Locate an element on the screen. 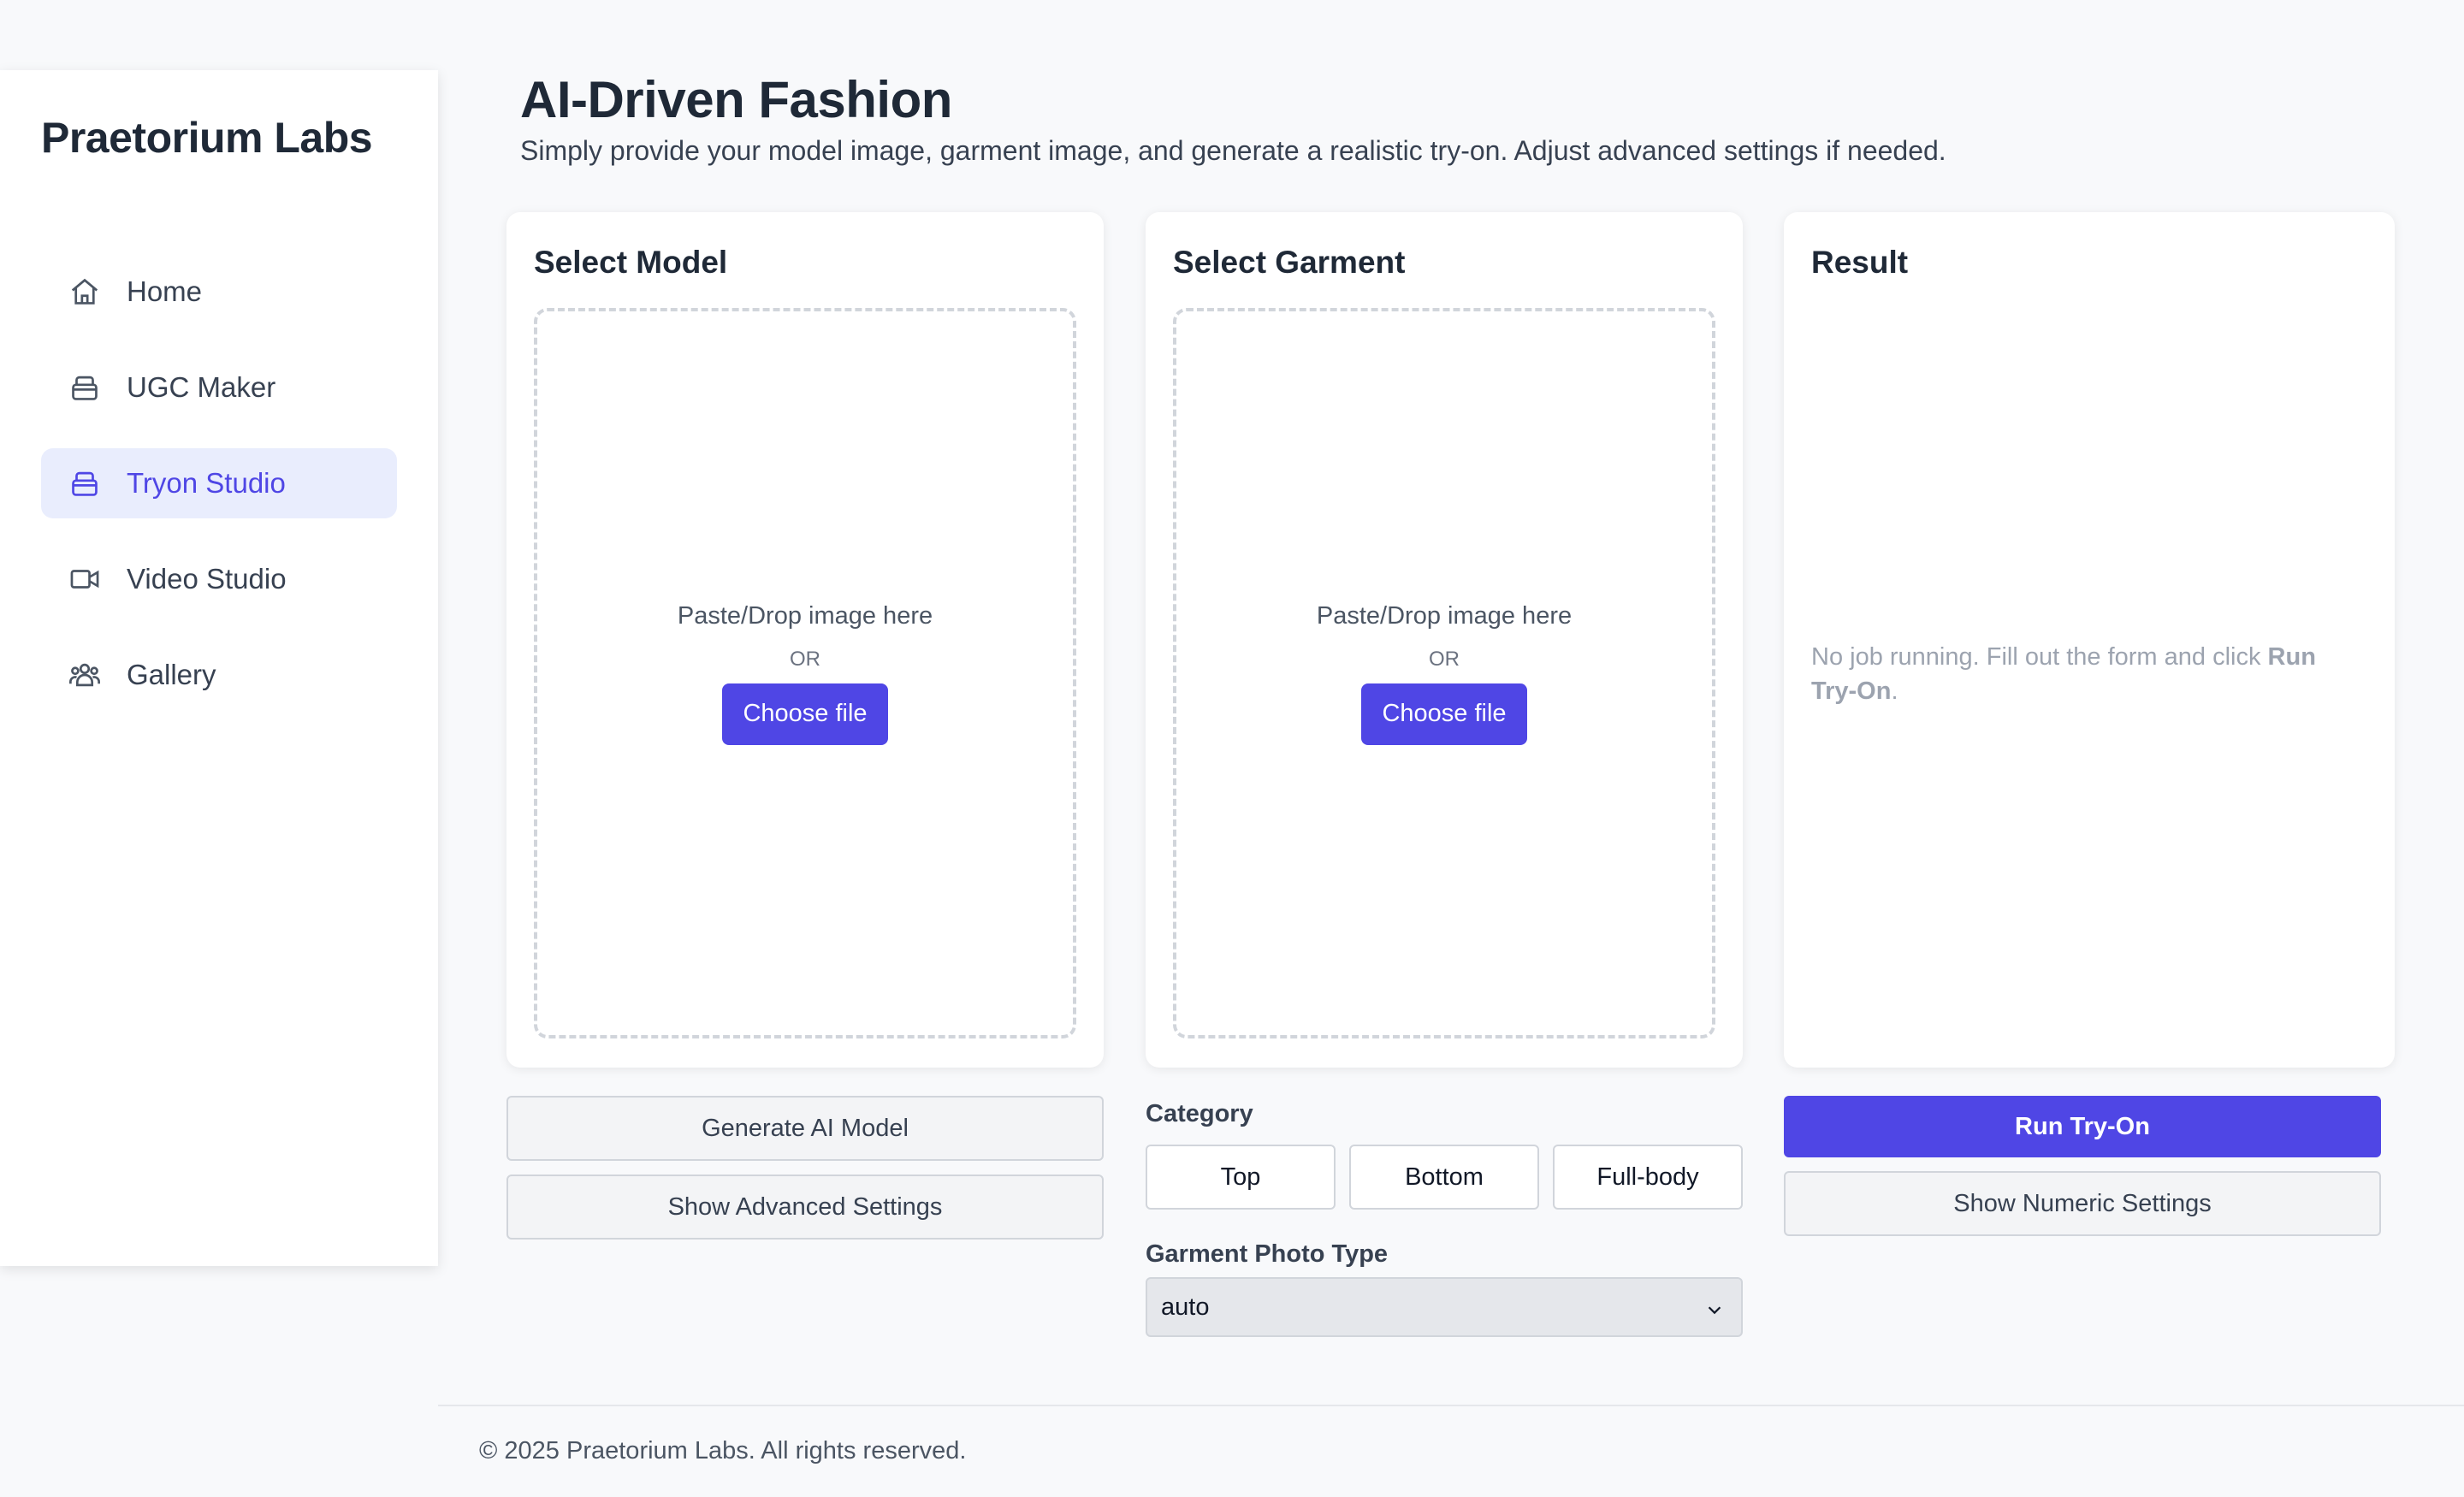  garment-photo-type-select: auto is located at coordinates (1444, 1307).